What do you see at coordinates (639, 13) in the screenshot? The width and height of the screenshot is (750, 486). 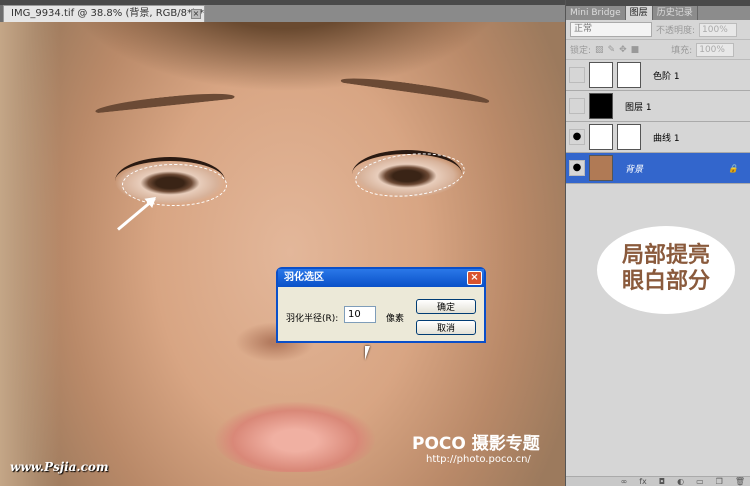 I see `tab-layers: 图层` at bounding box center [639, 13].